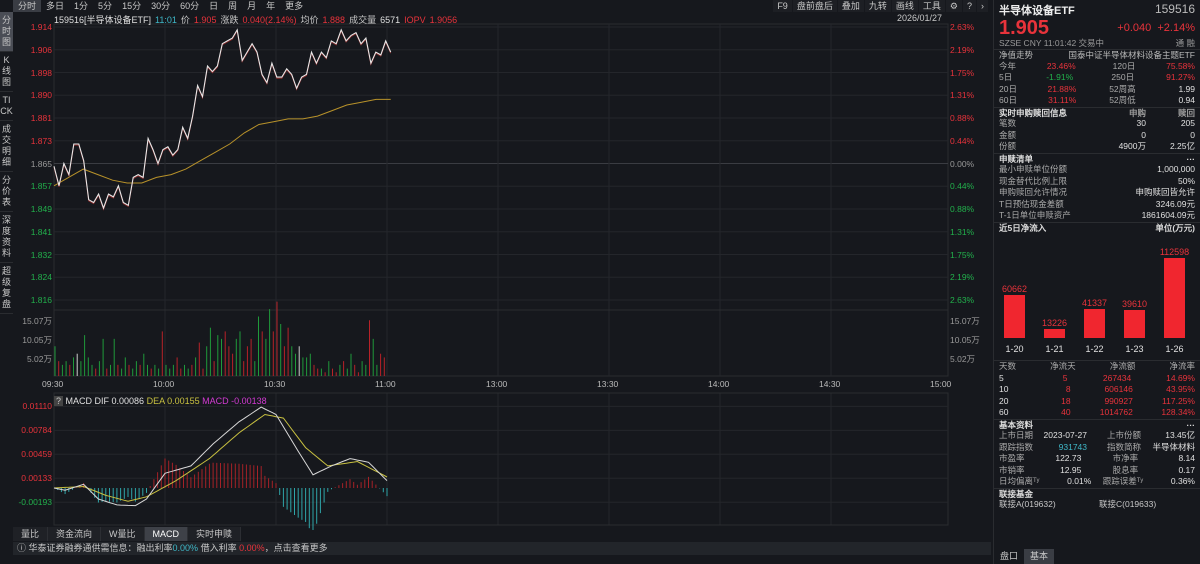 The image size is (1200, 564). Describe the element at coordinates (1016, 493) in the screenshot. I see `linked-title: 联接基金` at that location.